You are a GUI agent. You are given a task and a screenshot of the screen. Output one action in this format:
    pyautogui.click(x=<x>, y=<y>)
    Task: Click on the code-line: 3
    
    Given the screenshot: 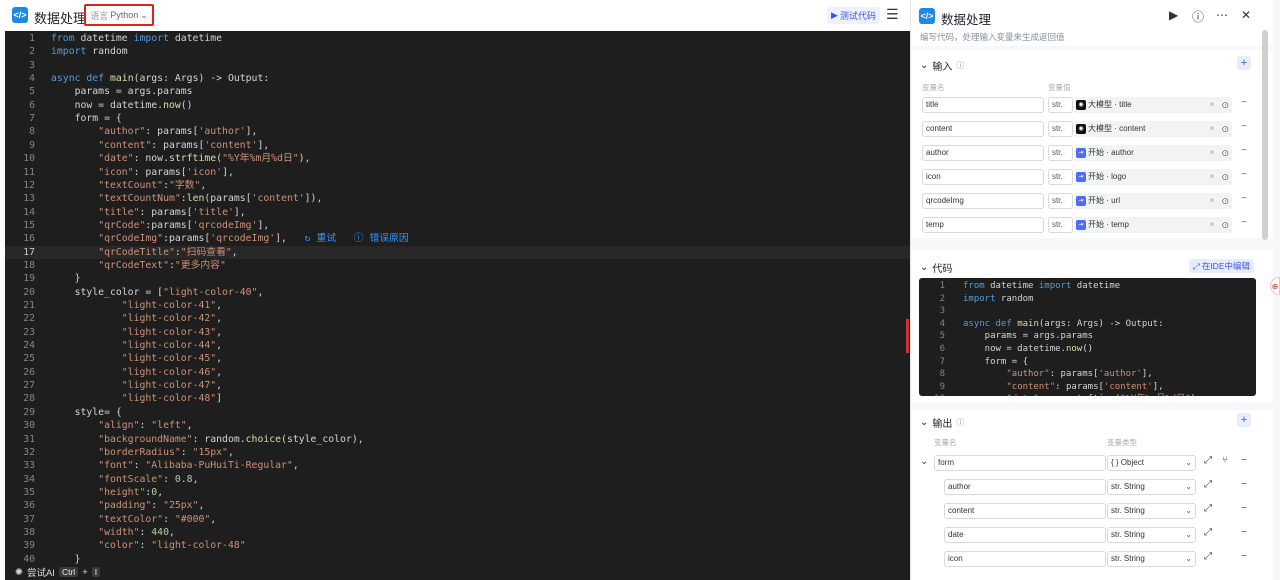 What is the action you would take?
    pyautogui.click(x=457, y=65)
    